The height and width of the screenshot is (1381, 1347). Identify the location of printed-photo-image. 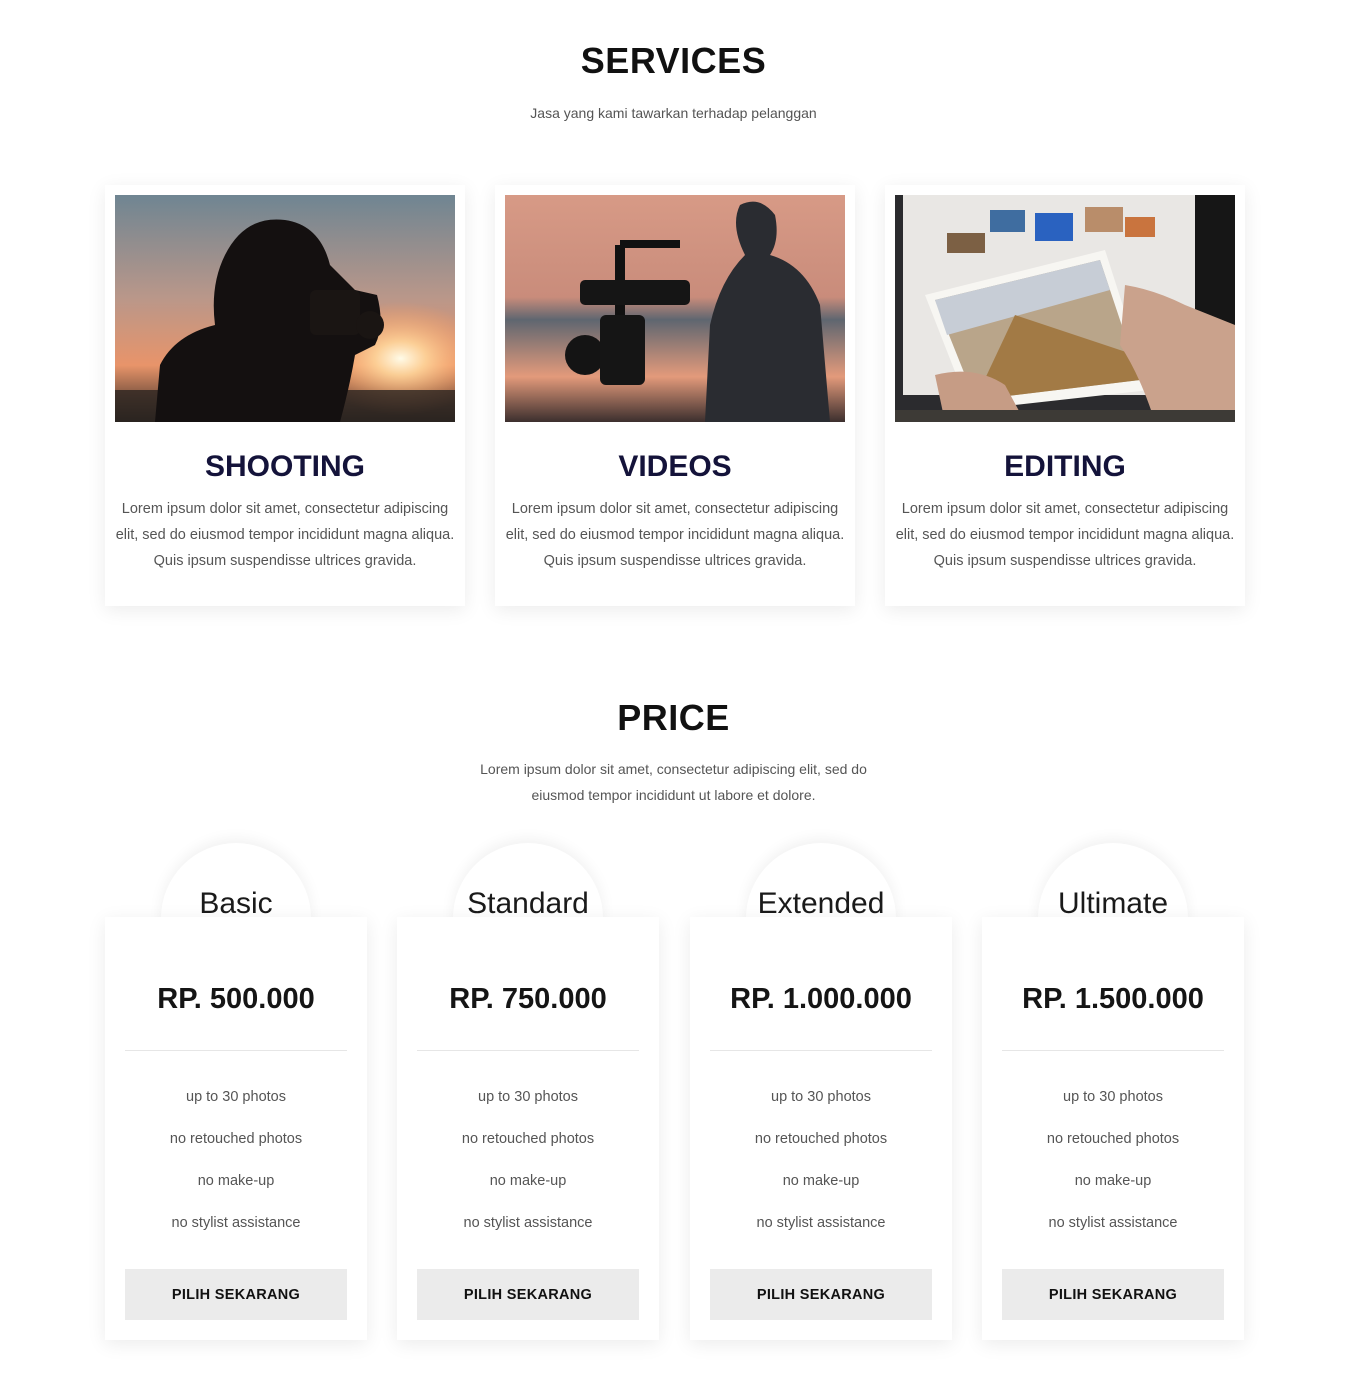
(1065, 308).